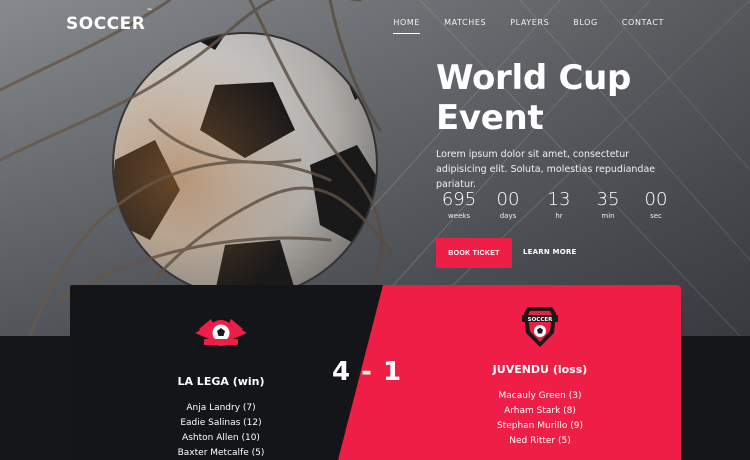  I want to click on list-item: Stephan Murillo (9), so click(540, 426).